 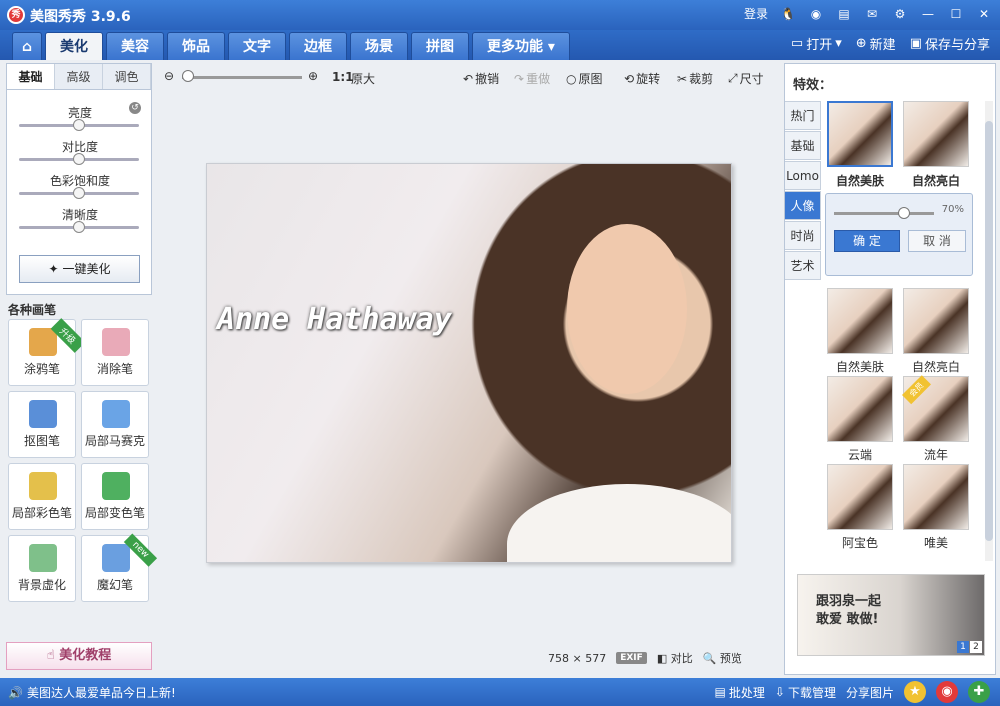 I want to click on exif-badge: EXIF, so click(x=631, y=658).